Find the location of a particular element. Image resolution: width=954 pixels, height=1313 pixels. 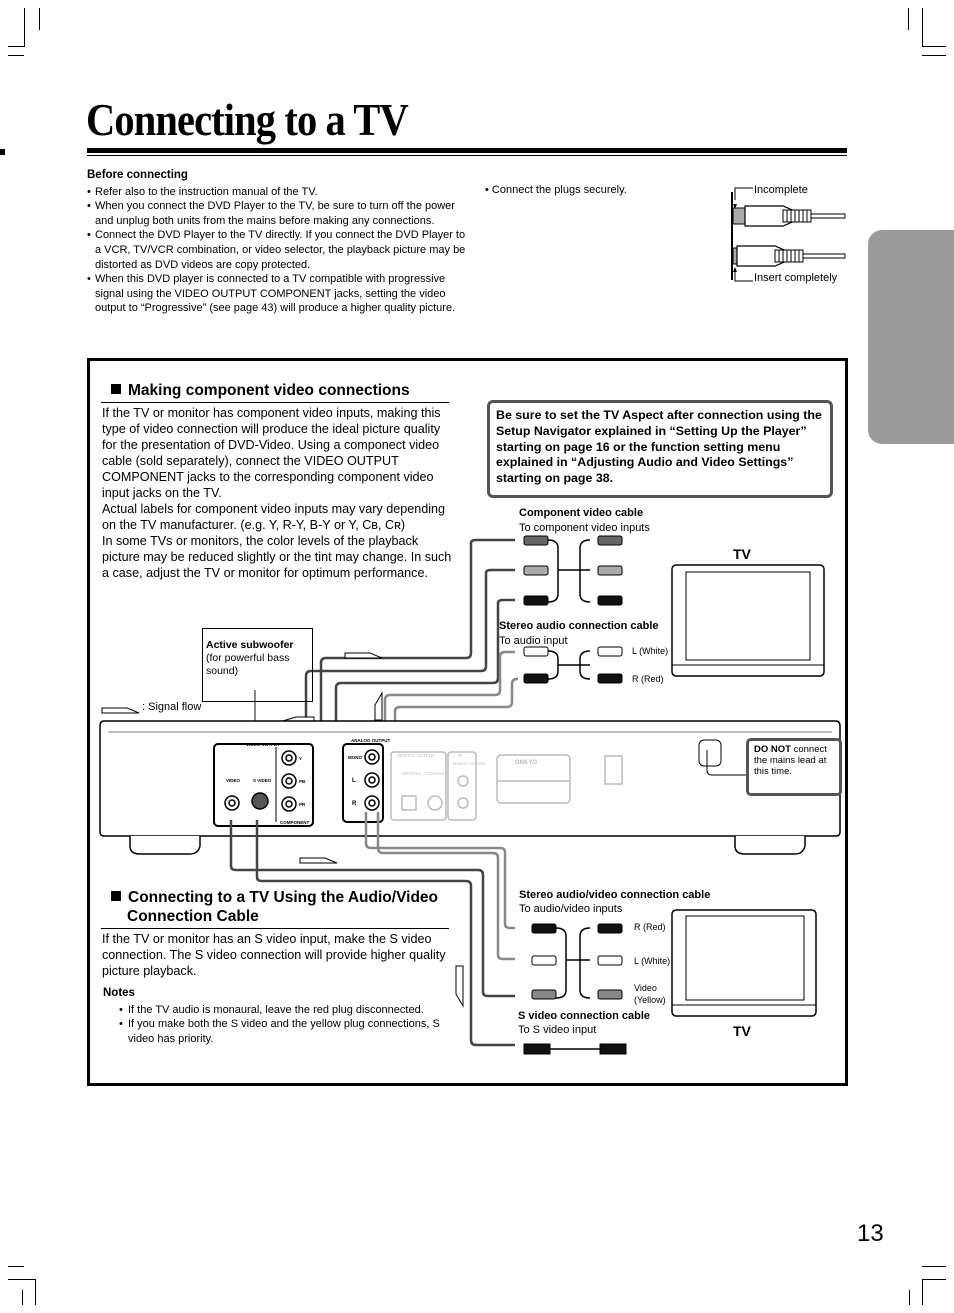

label-r: R is located at coordinates (354, 804).